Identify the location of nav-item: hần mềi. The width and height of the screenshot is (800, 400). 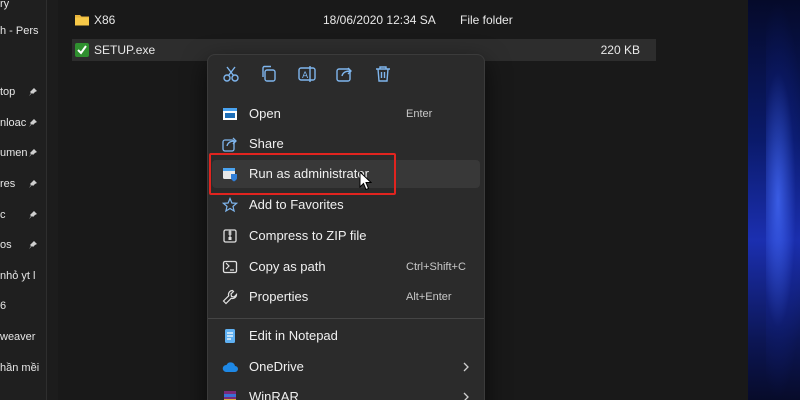
(23, 368).